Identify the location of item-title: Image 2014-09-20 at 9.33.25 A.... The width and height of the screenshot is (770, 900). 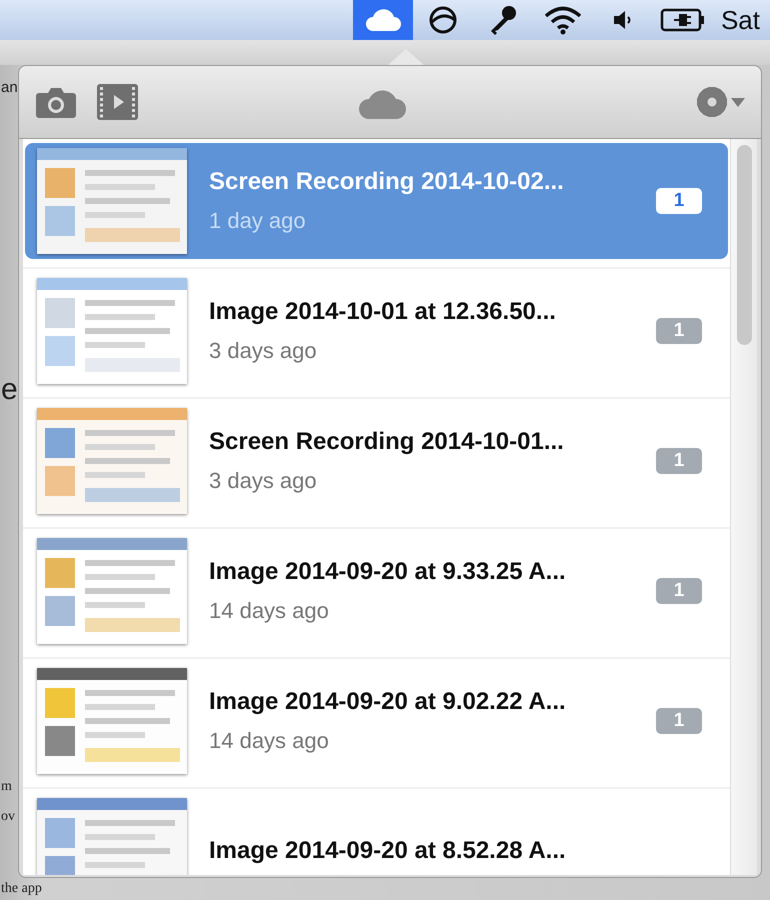
(388, 572).